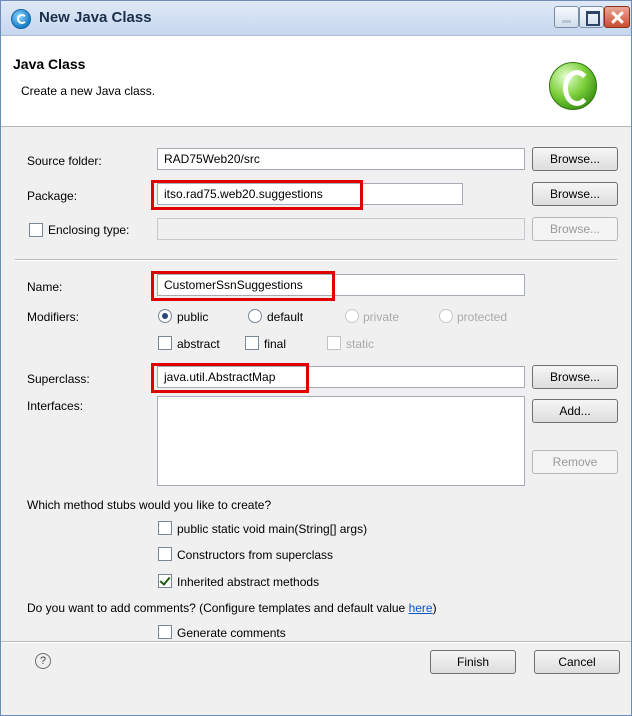  What do you see at coordinates (49, 64) in the screenshot?
I see `banner-title: Java Class` at bounding box center [49, 64].